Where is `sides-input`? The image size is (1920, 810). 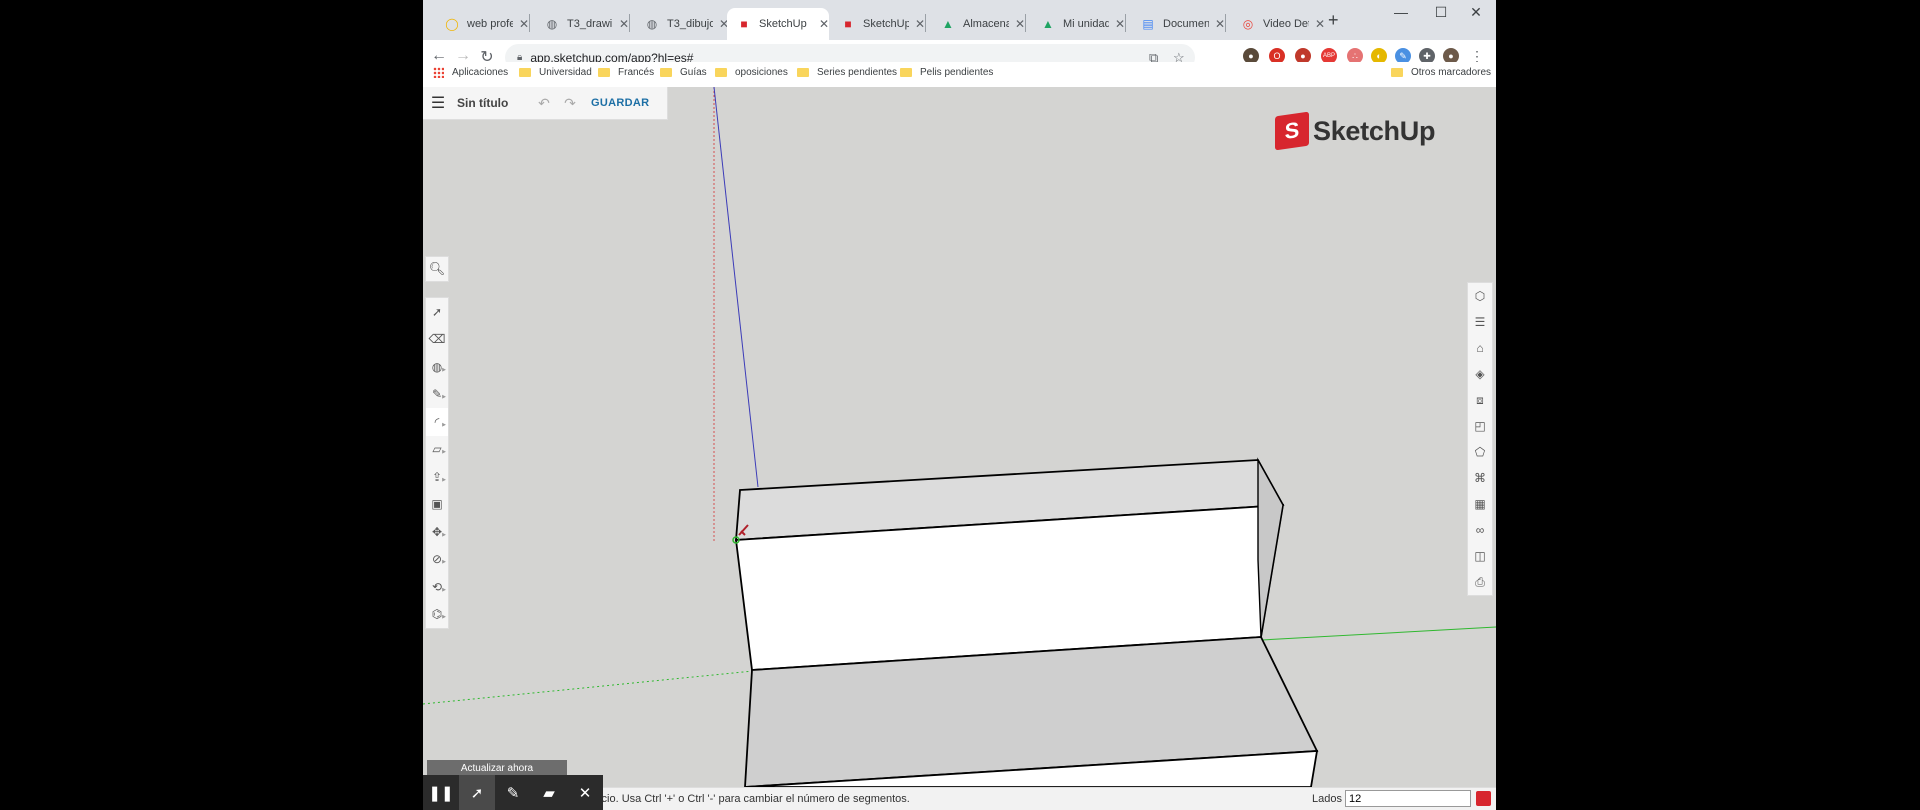 sides-input is located at coordinates (1408, 798).